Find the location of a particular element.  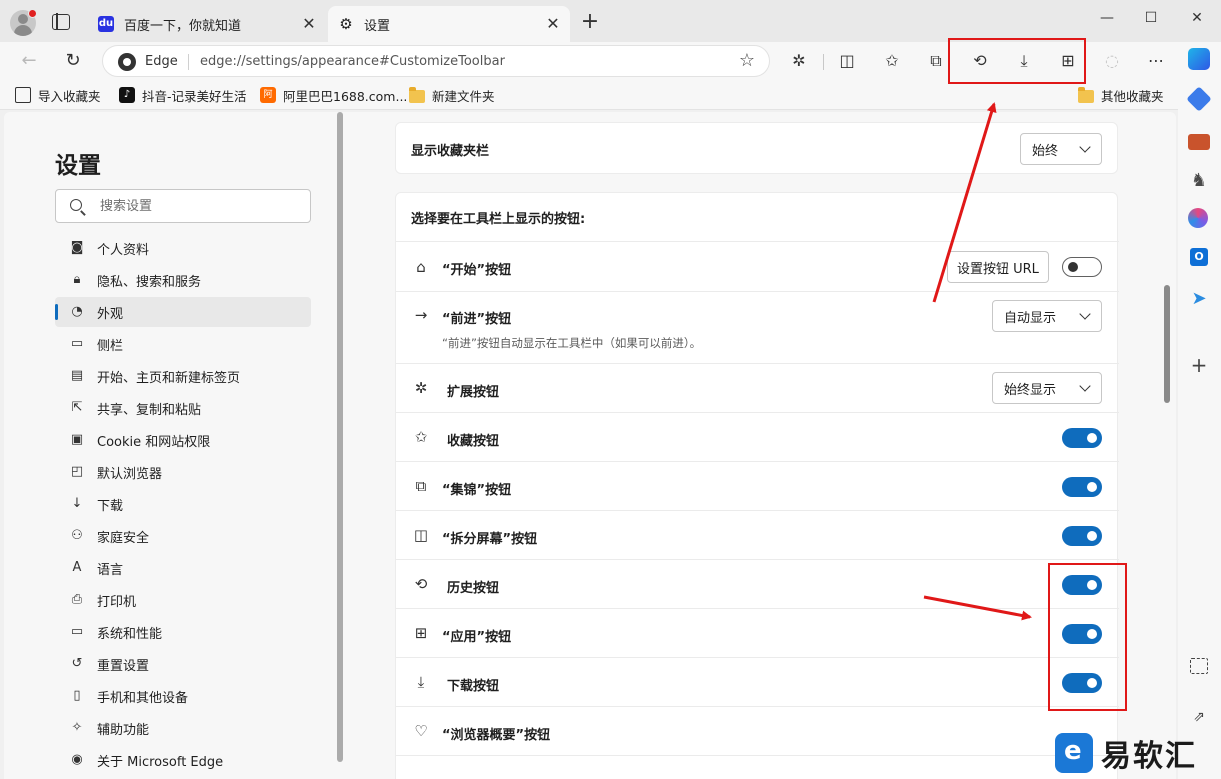

home-grid-icon: ▤ is located at coordinates (77, 375).